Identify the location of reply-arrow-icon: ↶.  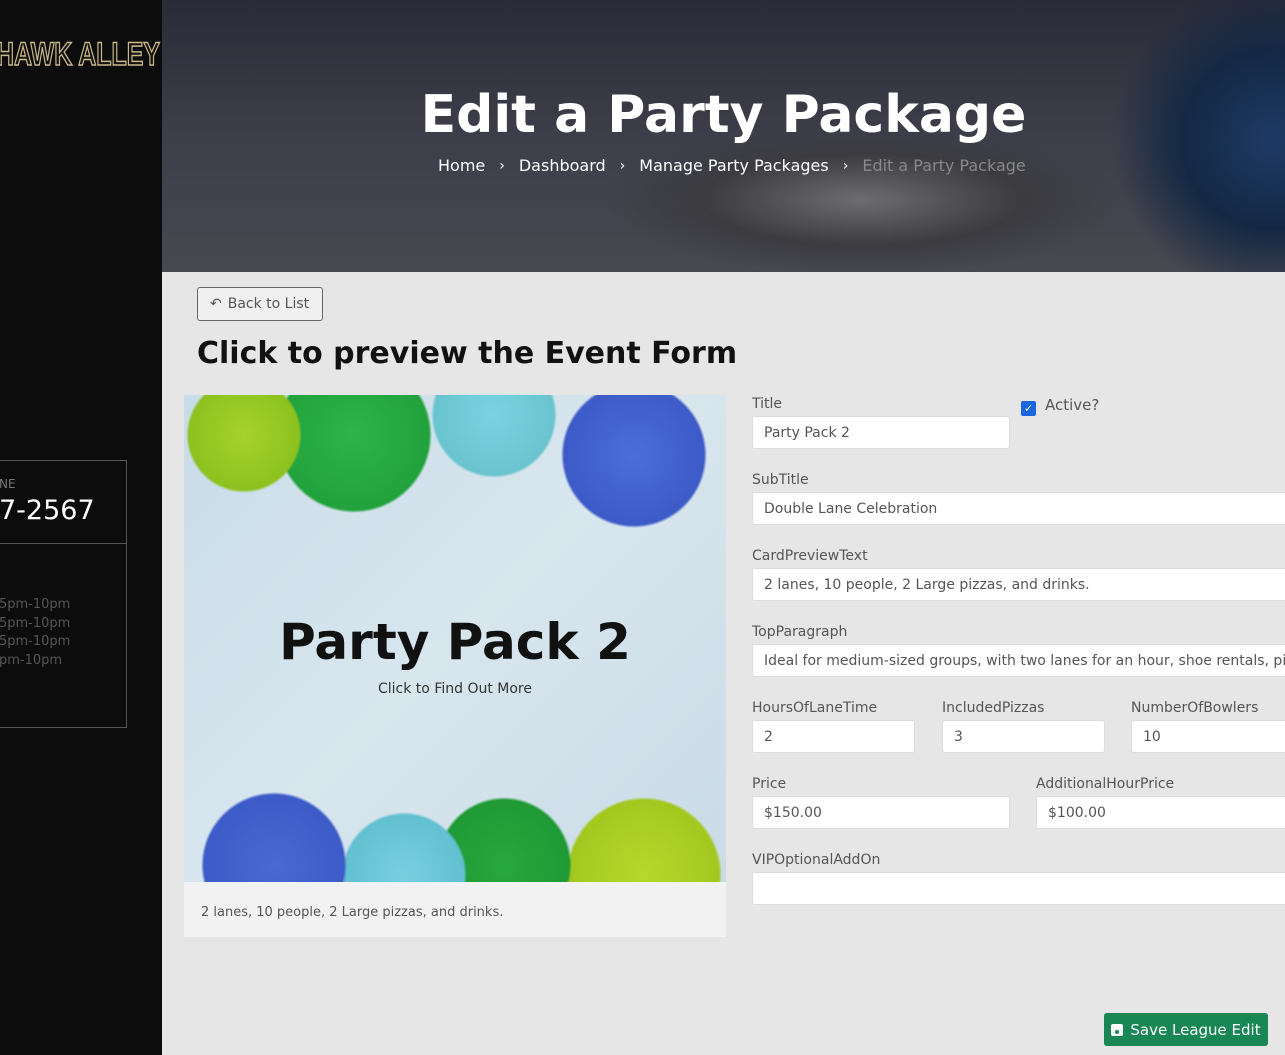
(216, 304).